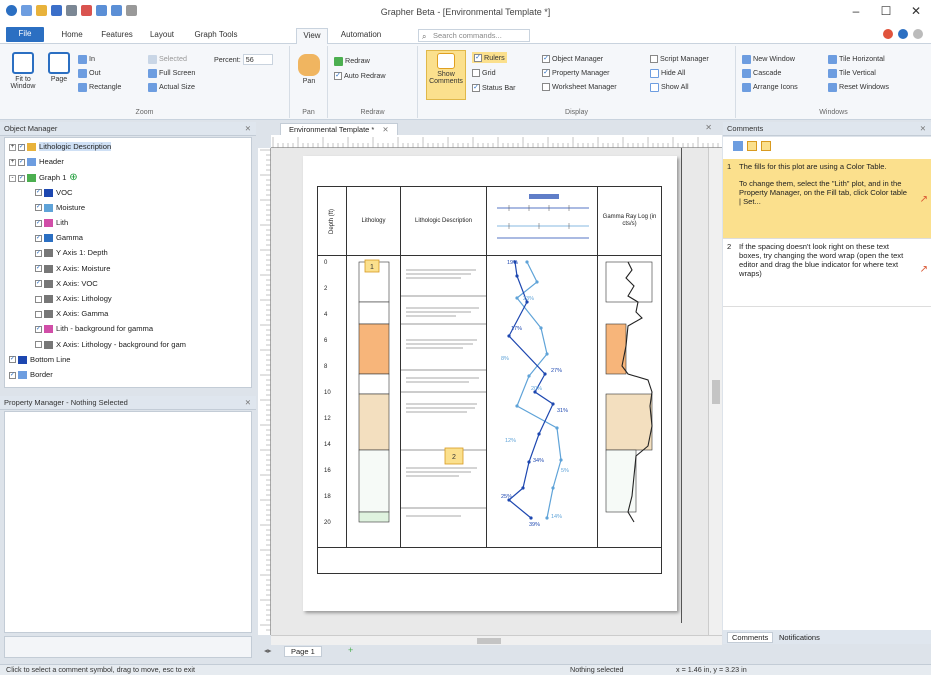 The width and height of the screenshot is (931, 675). Describe the element at coordinates (248, 403) in the screenshot. I see `close-icon: ✕` at that location.